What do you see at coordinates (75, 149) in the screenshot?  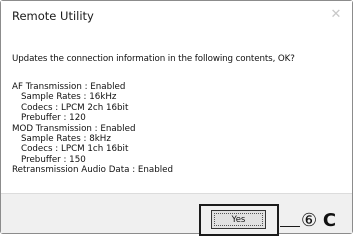 I see `mod-codecs: Codecs : LPCM 1ch 16bit` at bounding box center [75, 149].